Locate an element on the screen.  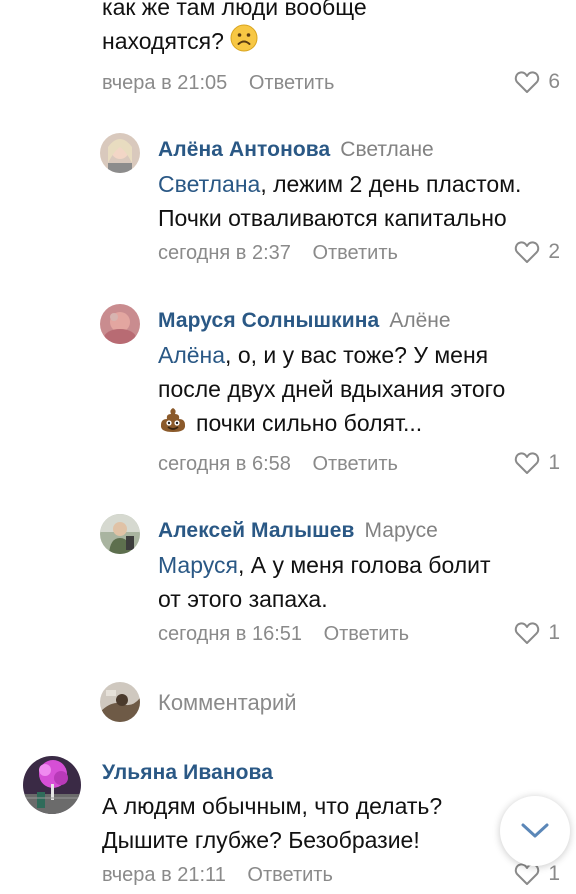
comment-text-line: как же там люди вообще is located at coordinates (234, 10).